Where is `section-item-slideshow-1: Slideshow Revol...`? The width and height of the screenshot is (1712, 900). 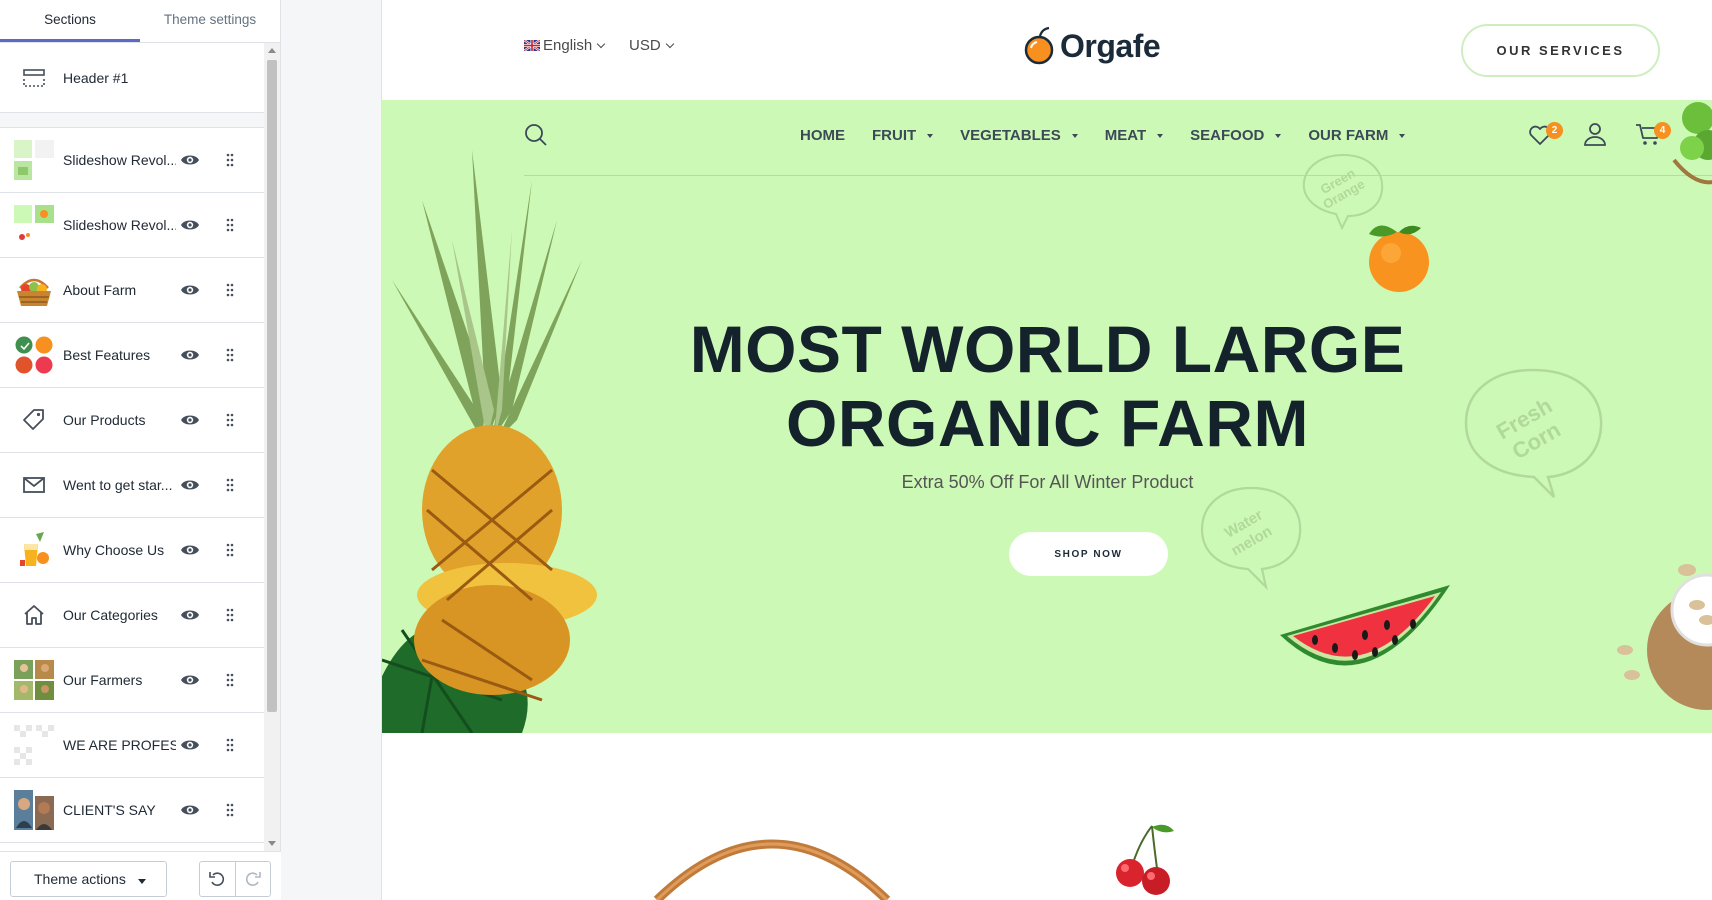
section-item-slideshow-1: Slideshow Revol... is located at coordinates (132, 160).